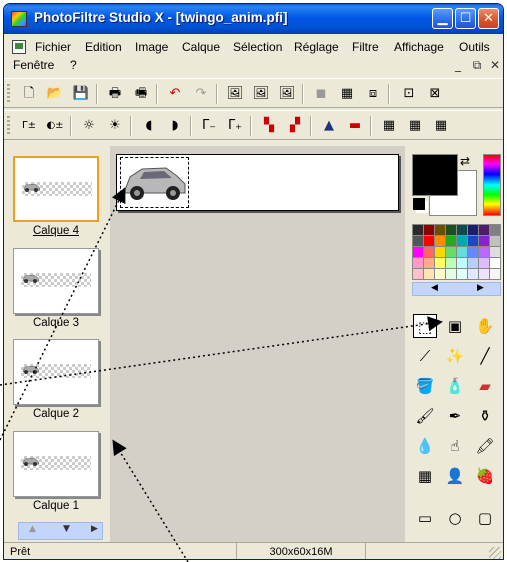  I want to click on grid-filter-icon-2: ▦, so click(415, 126).